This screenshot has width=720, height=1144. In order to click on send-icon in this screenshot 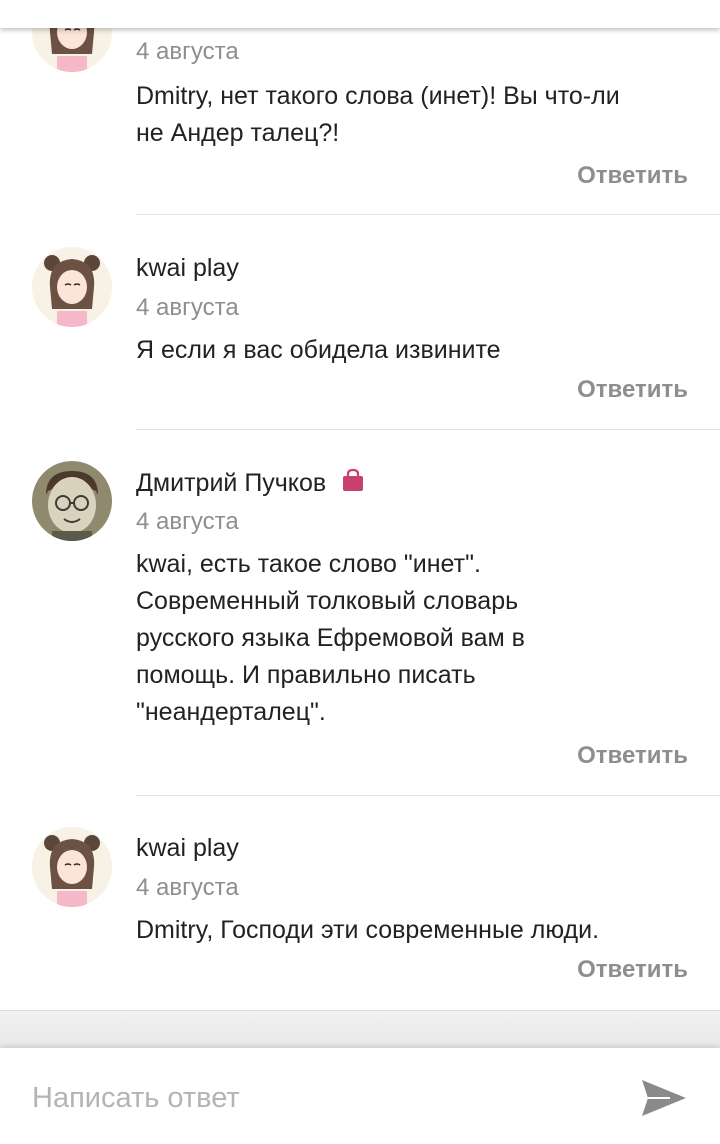, I will do `click(664, 1098)`.